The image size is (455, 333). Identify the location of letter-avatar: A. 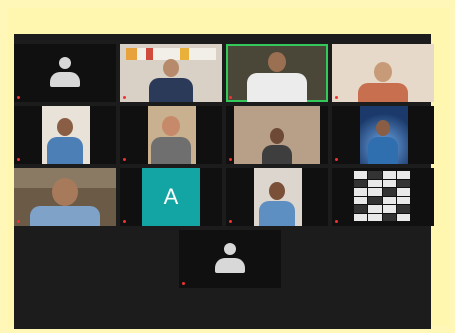
(171, 197).